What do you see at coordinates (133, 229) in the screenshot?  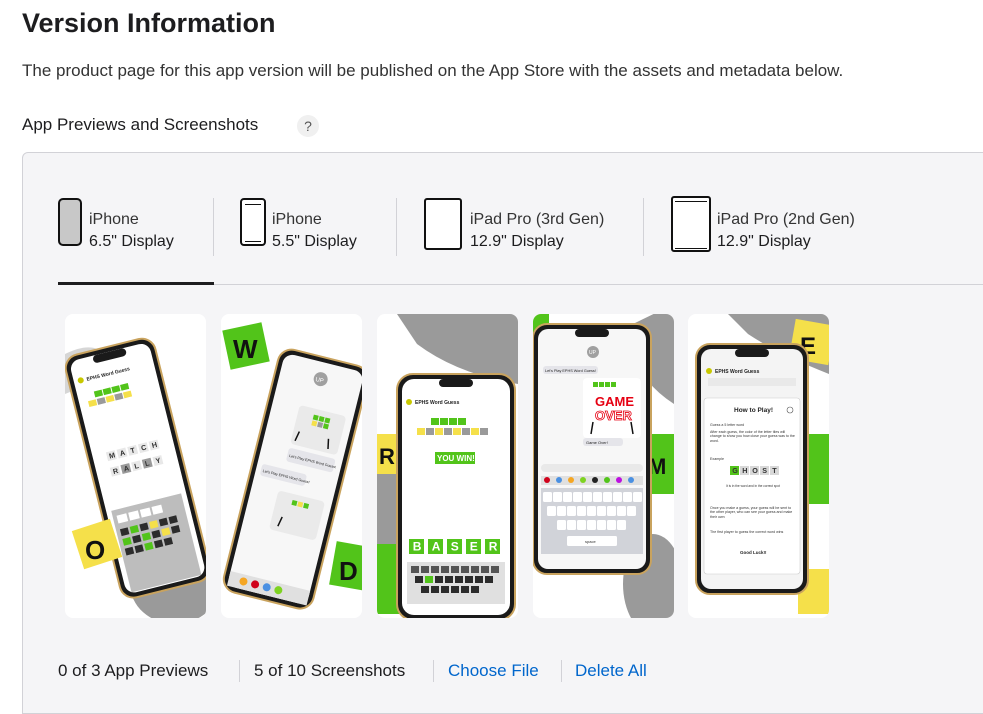 I see `tab-iphone-6-5: iPhone 6.5" Display` at bounding box center [133, 229].